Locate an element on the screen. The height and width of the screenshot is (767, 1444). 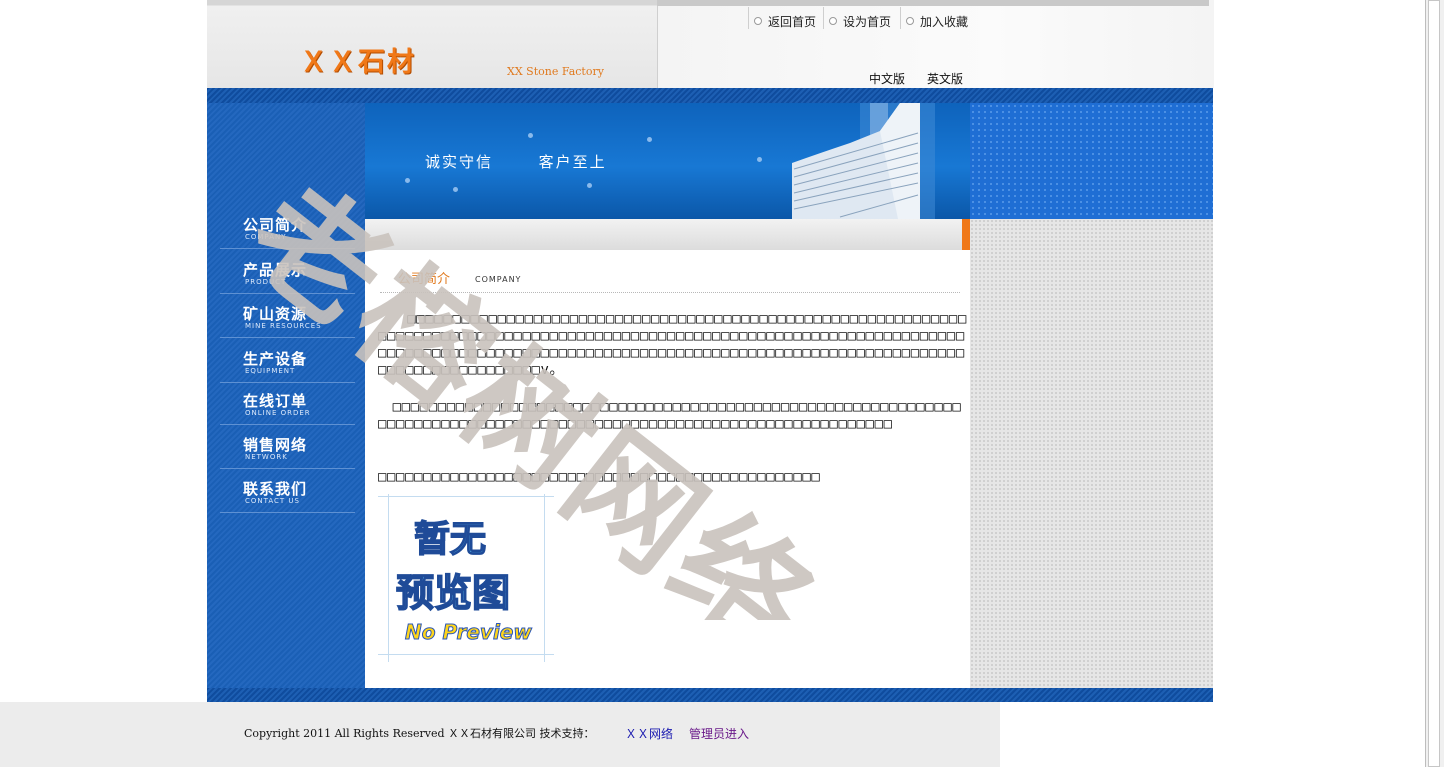
lang-english-link: 英文版 is located at coordinates (945, 78).